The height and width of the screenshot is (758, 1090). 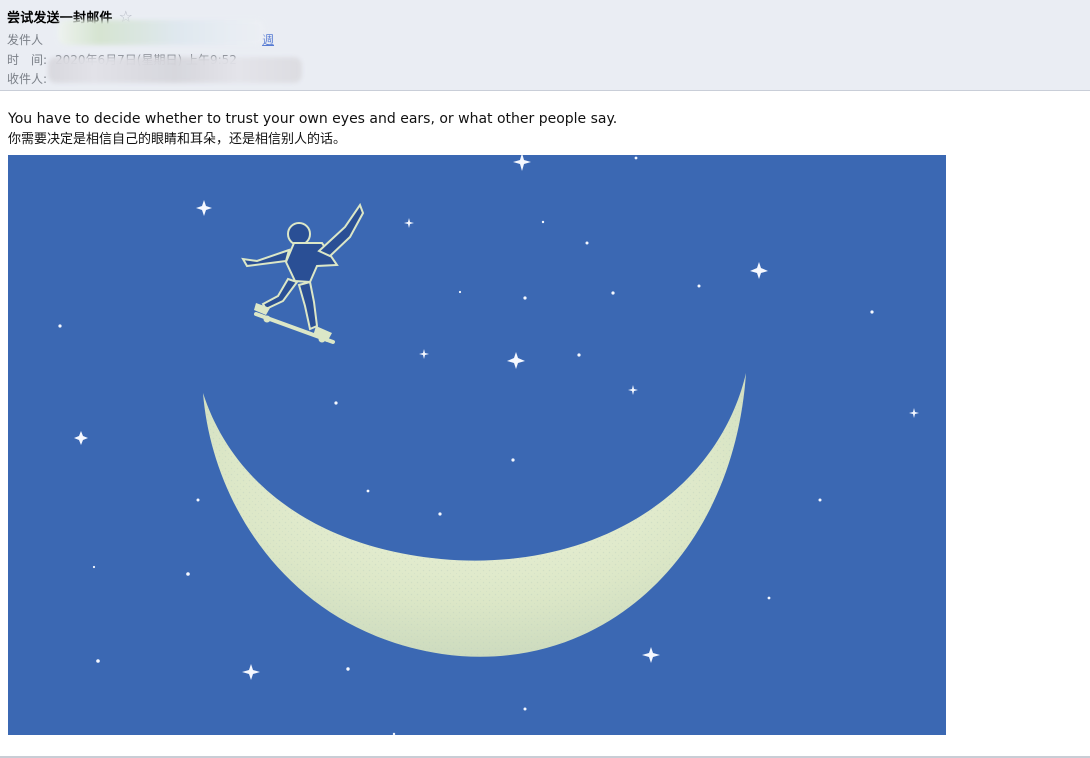 I want to click on sender-row: 发件人, so click(x=28, y=39).